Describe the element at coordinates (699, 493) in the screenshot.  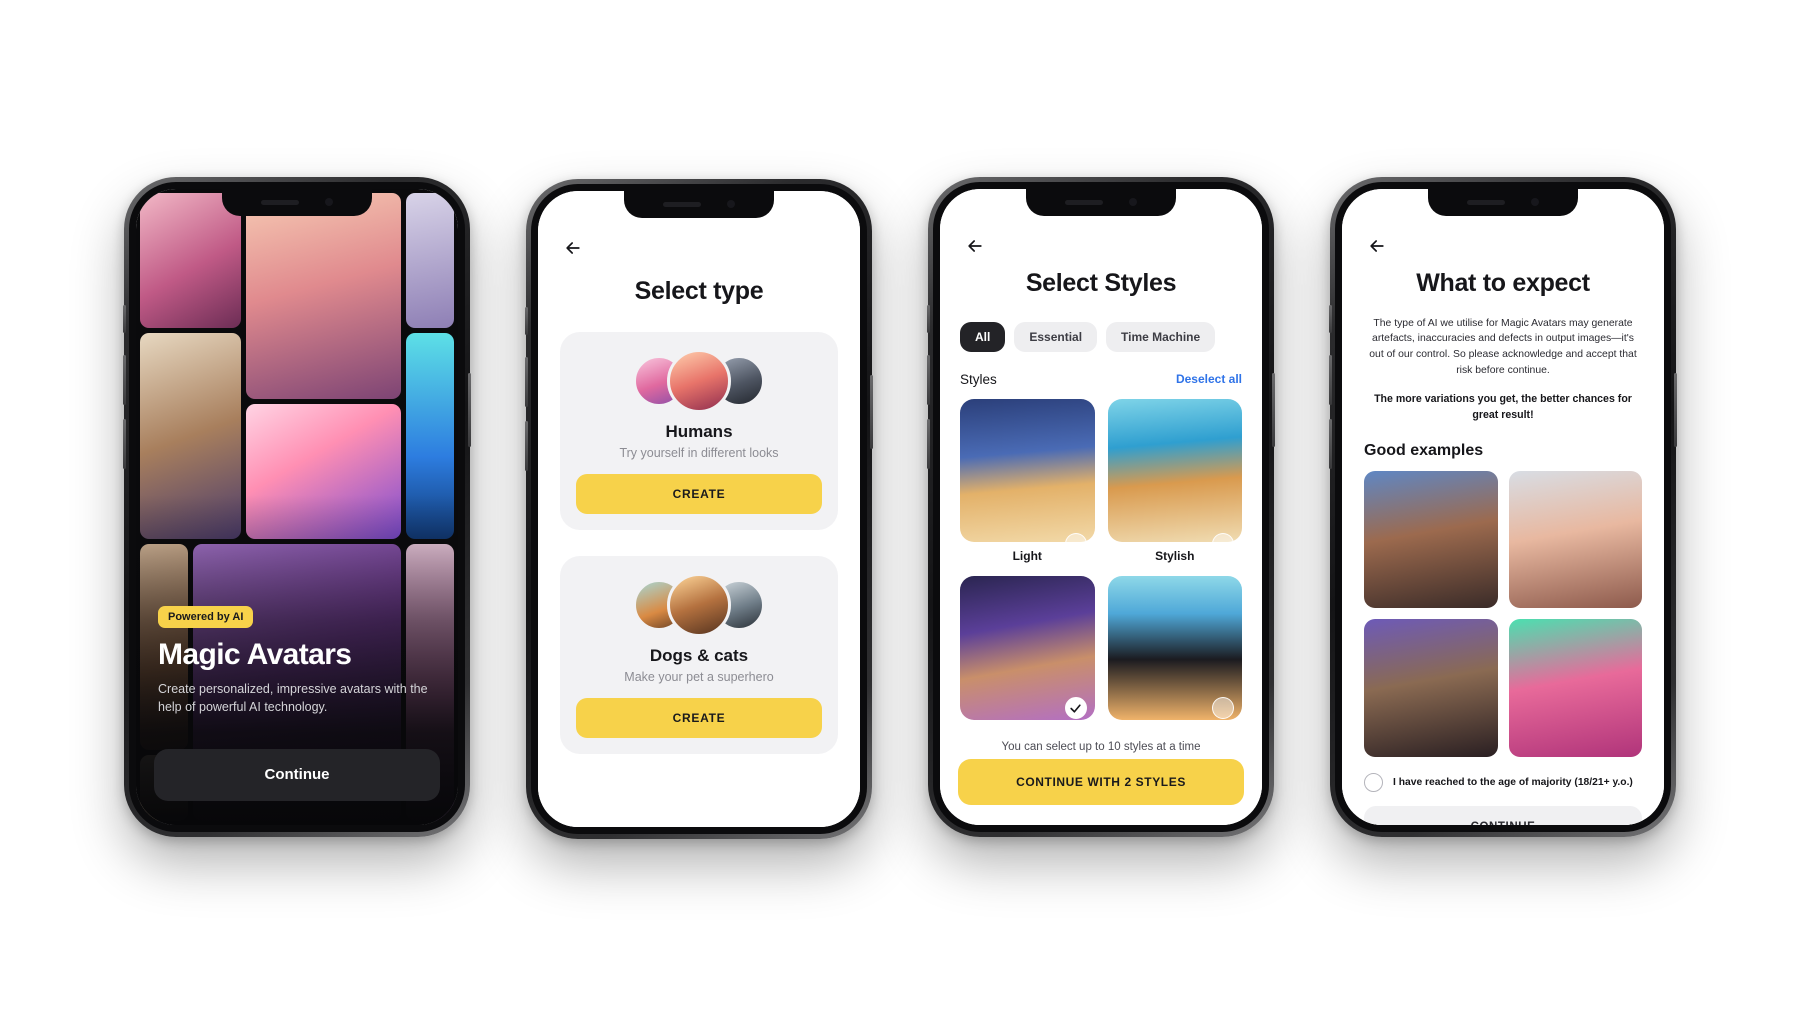
I see `create-button-humans: CREATE` at that location.